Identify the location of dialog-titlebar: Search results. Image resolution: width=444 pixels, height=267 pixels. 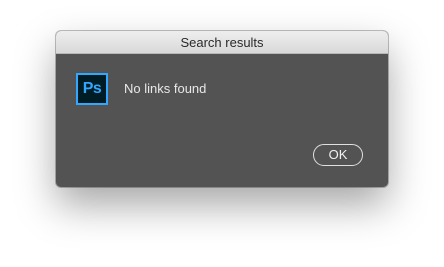
(222, 42).